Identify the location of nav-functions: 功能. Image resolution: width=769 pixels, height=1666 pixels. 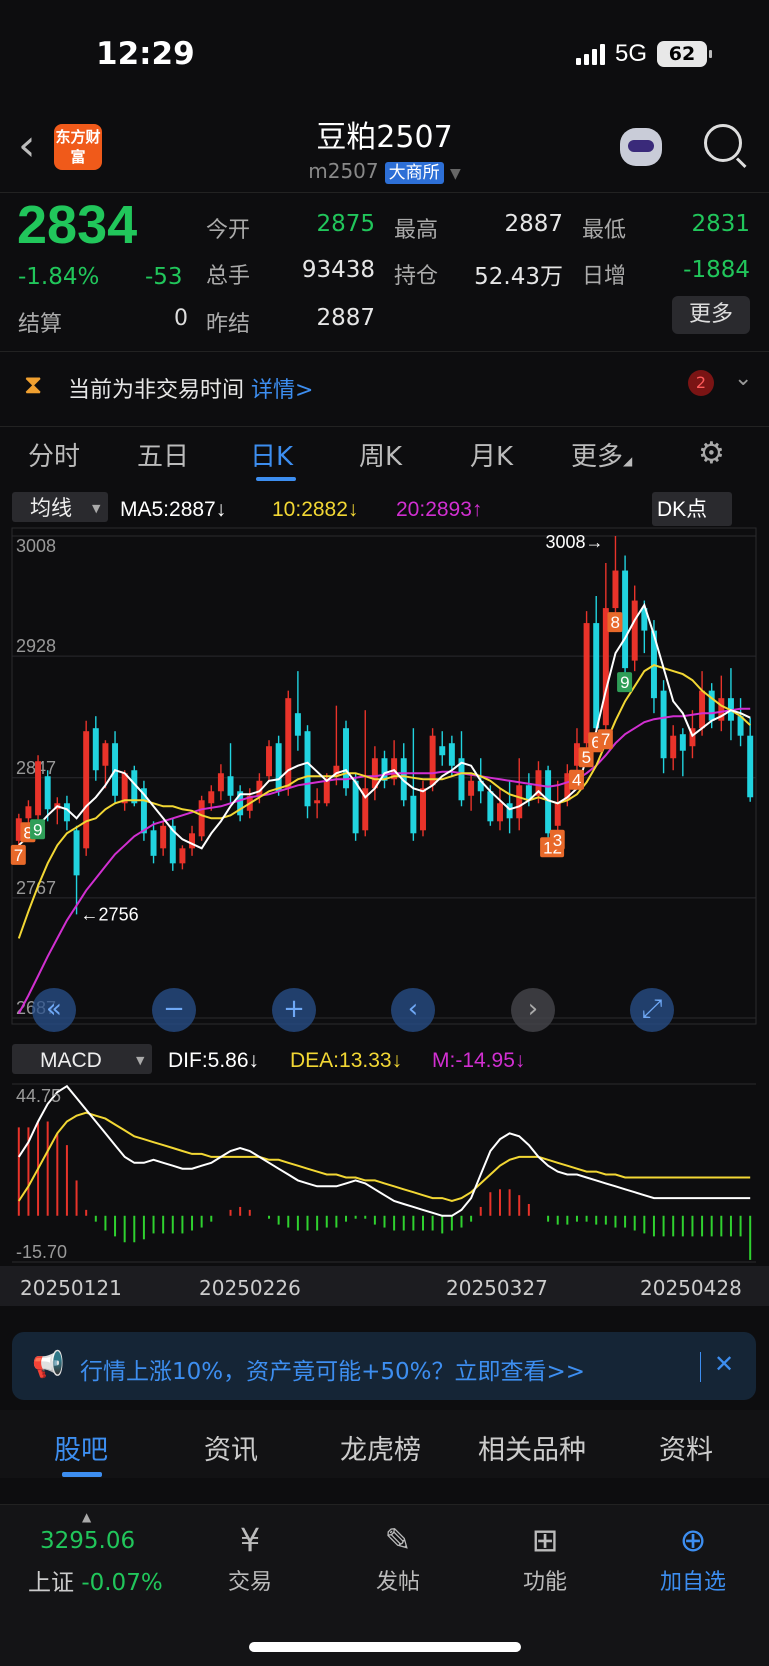
(545, 1580).